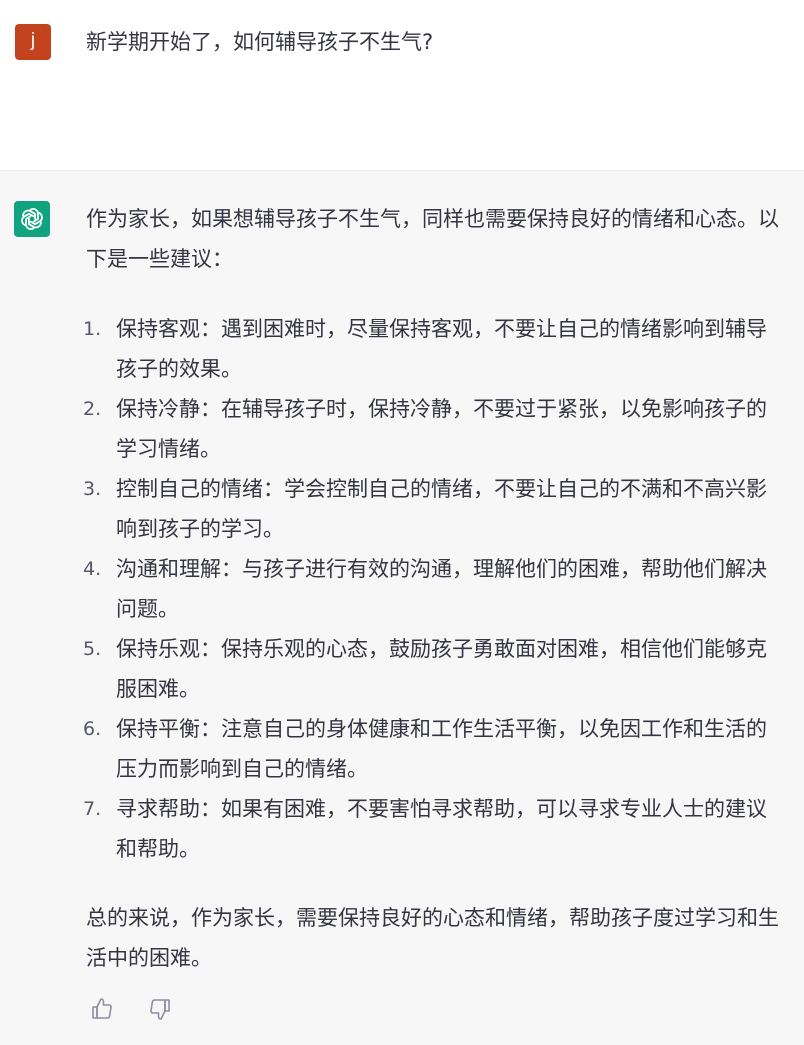  I want to click on thumbs-down-icon, so click(160, 1009).